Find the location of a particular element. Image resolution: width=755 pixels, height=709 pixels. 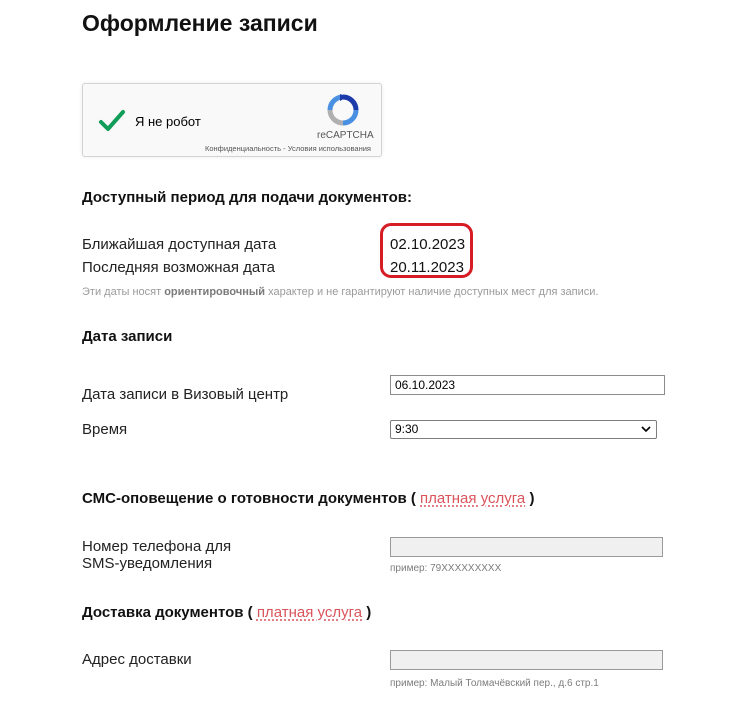

recaptcha-logo-icon is located at coordinates (343, 110).